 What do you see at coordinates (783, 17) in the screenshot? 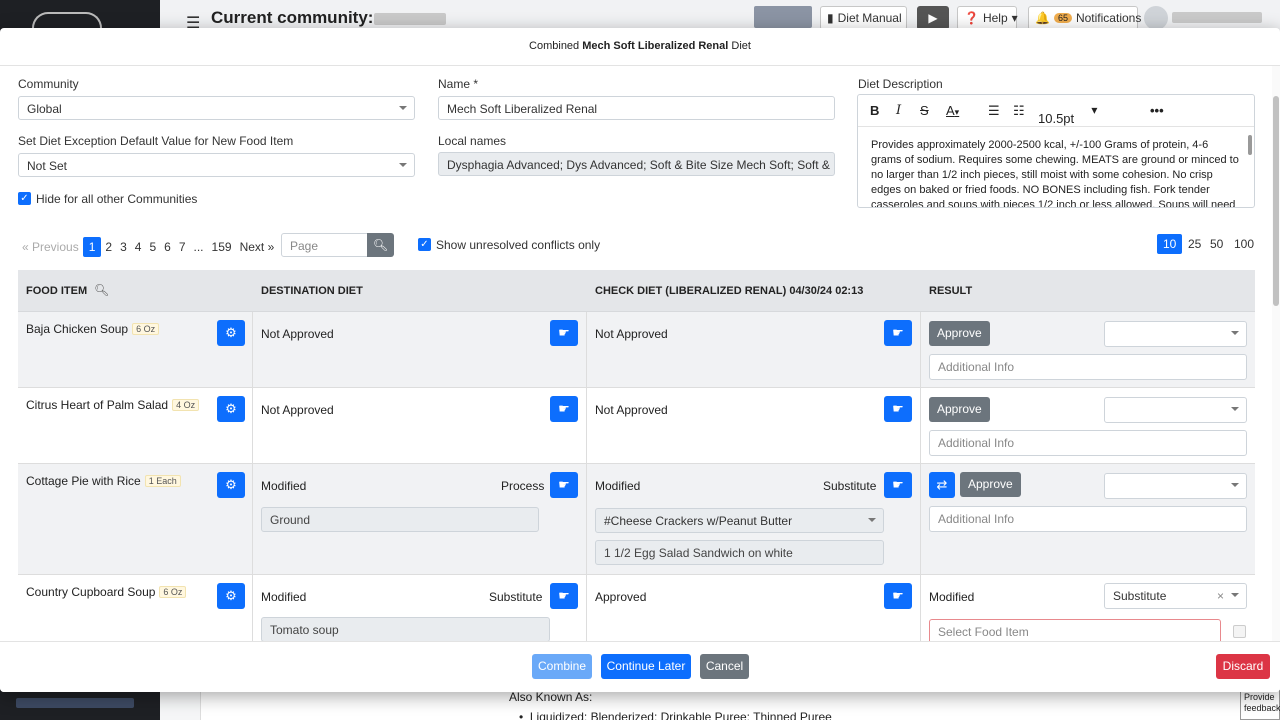
I see `community-logo-blurred` at bounding box center [783, 17].